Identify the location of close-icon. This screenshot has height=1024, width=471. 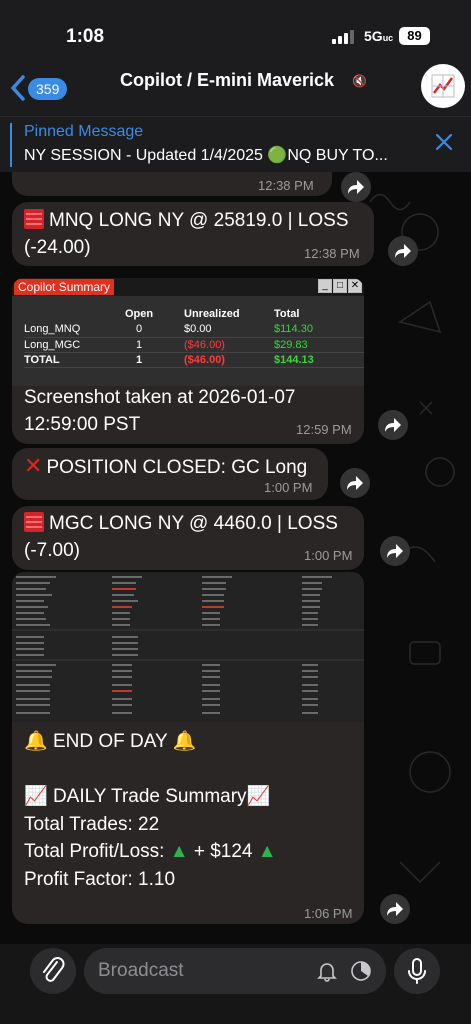
(444, 142).